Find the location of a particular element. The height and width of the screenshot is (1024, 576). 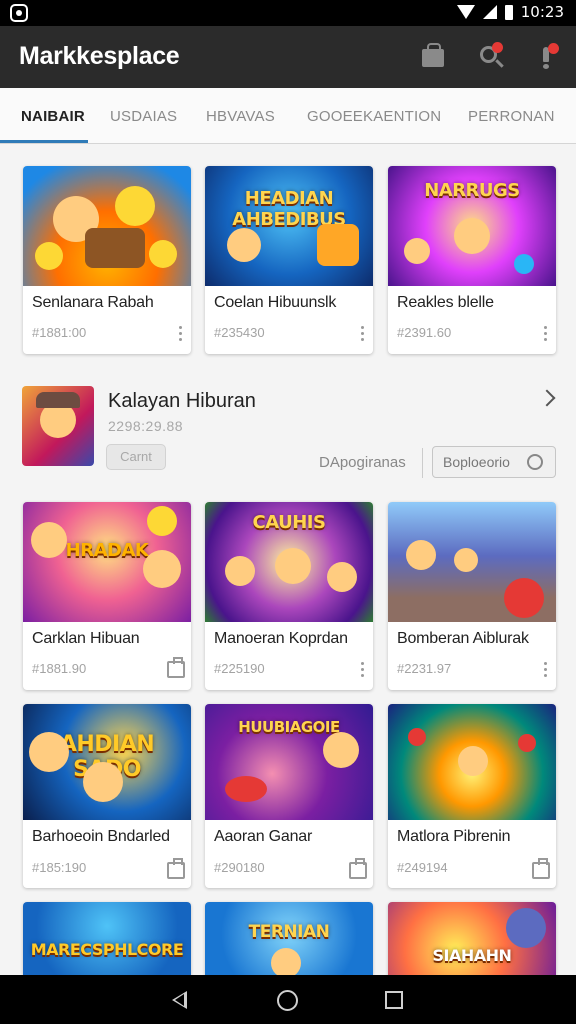

game-card: Matlora Pibrenin #249194 is located at coordinates (472, 796).